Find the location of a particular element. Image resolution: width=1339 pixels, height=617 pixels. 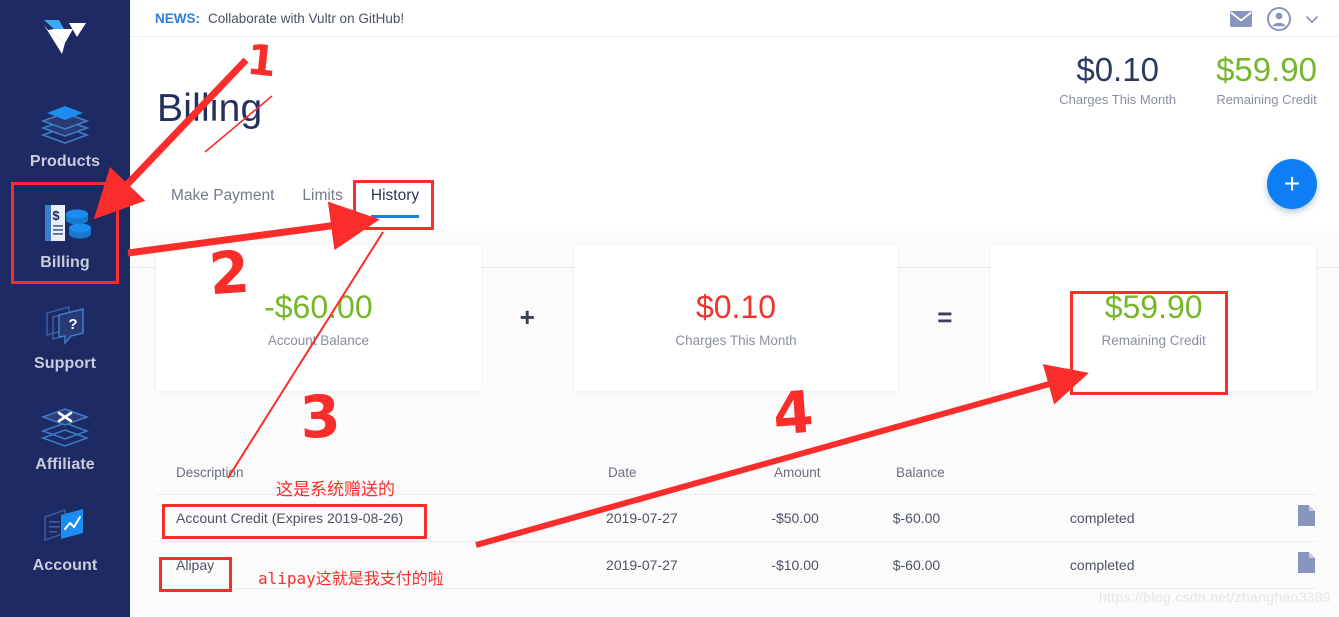

billing-tabs: Make Payment Limits History is located at coordinates (295, 202).